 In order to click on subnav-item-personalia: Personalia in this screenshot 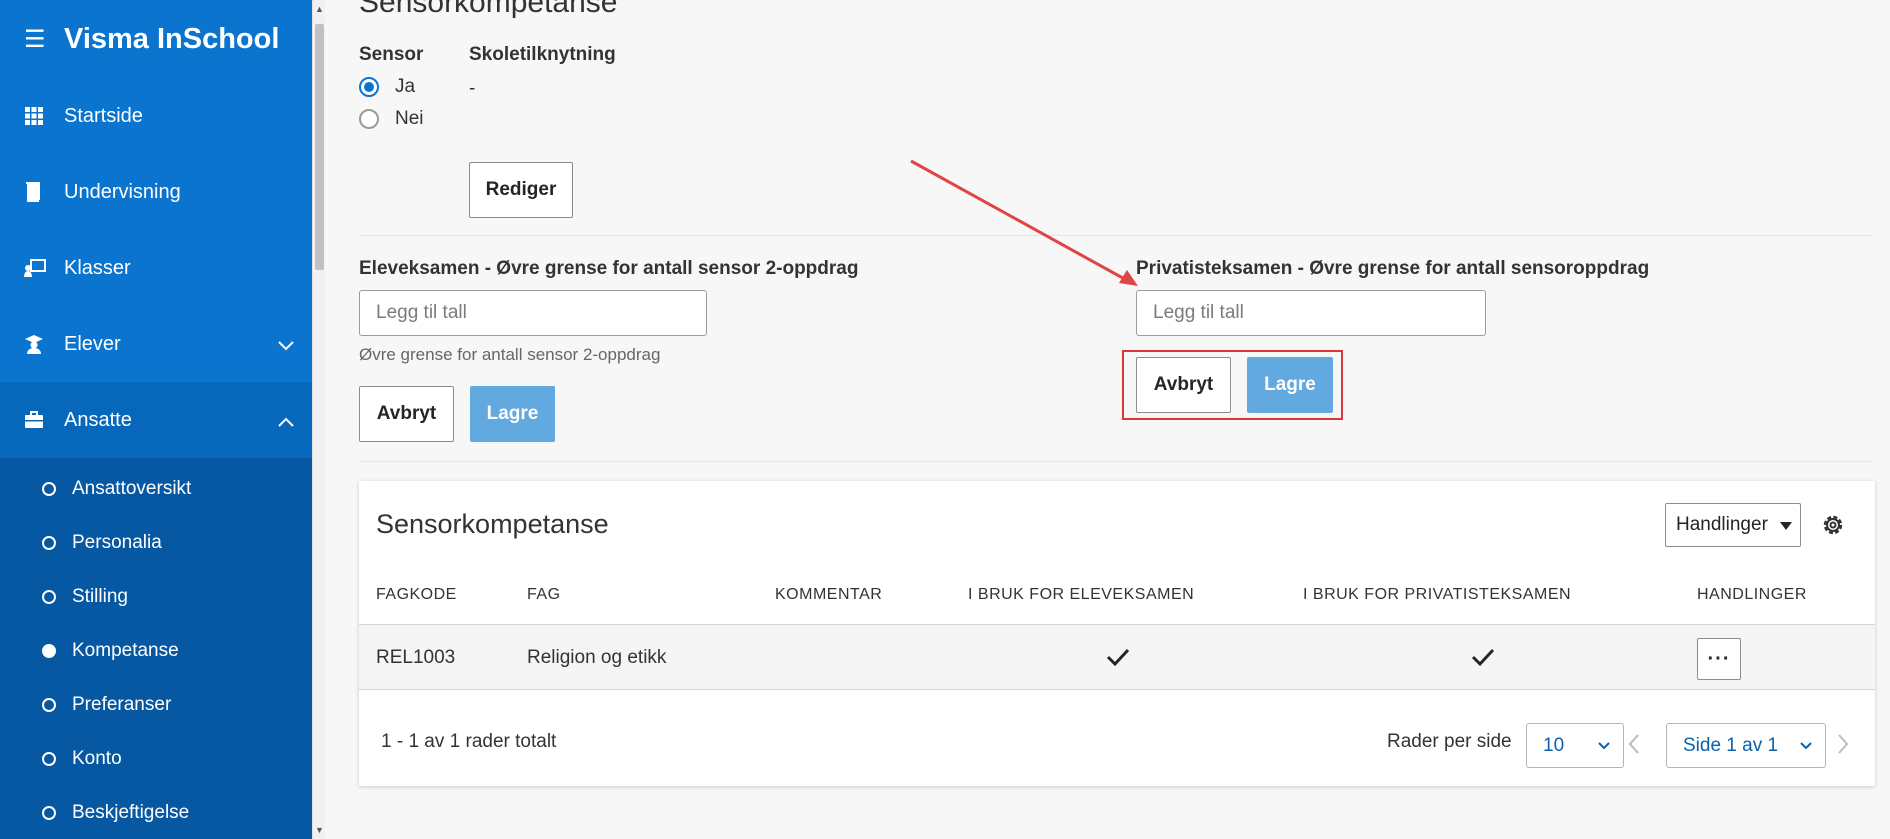, I will do `click(156, 543)`.